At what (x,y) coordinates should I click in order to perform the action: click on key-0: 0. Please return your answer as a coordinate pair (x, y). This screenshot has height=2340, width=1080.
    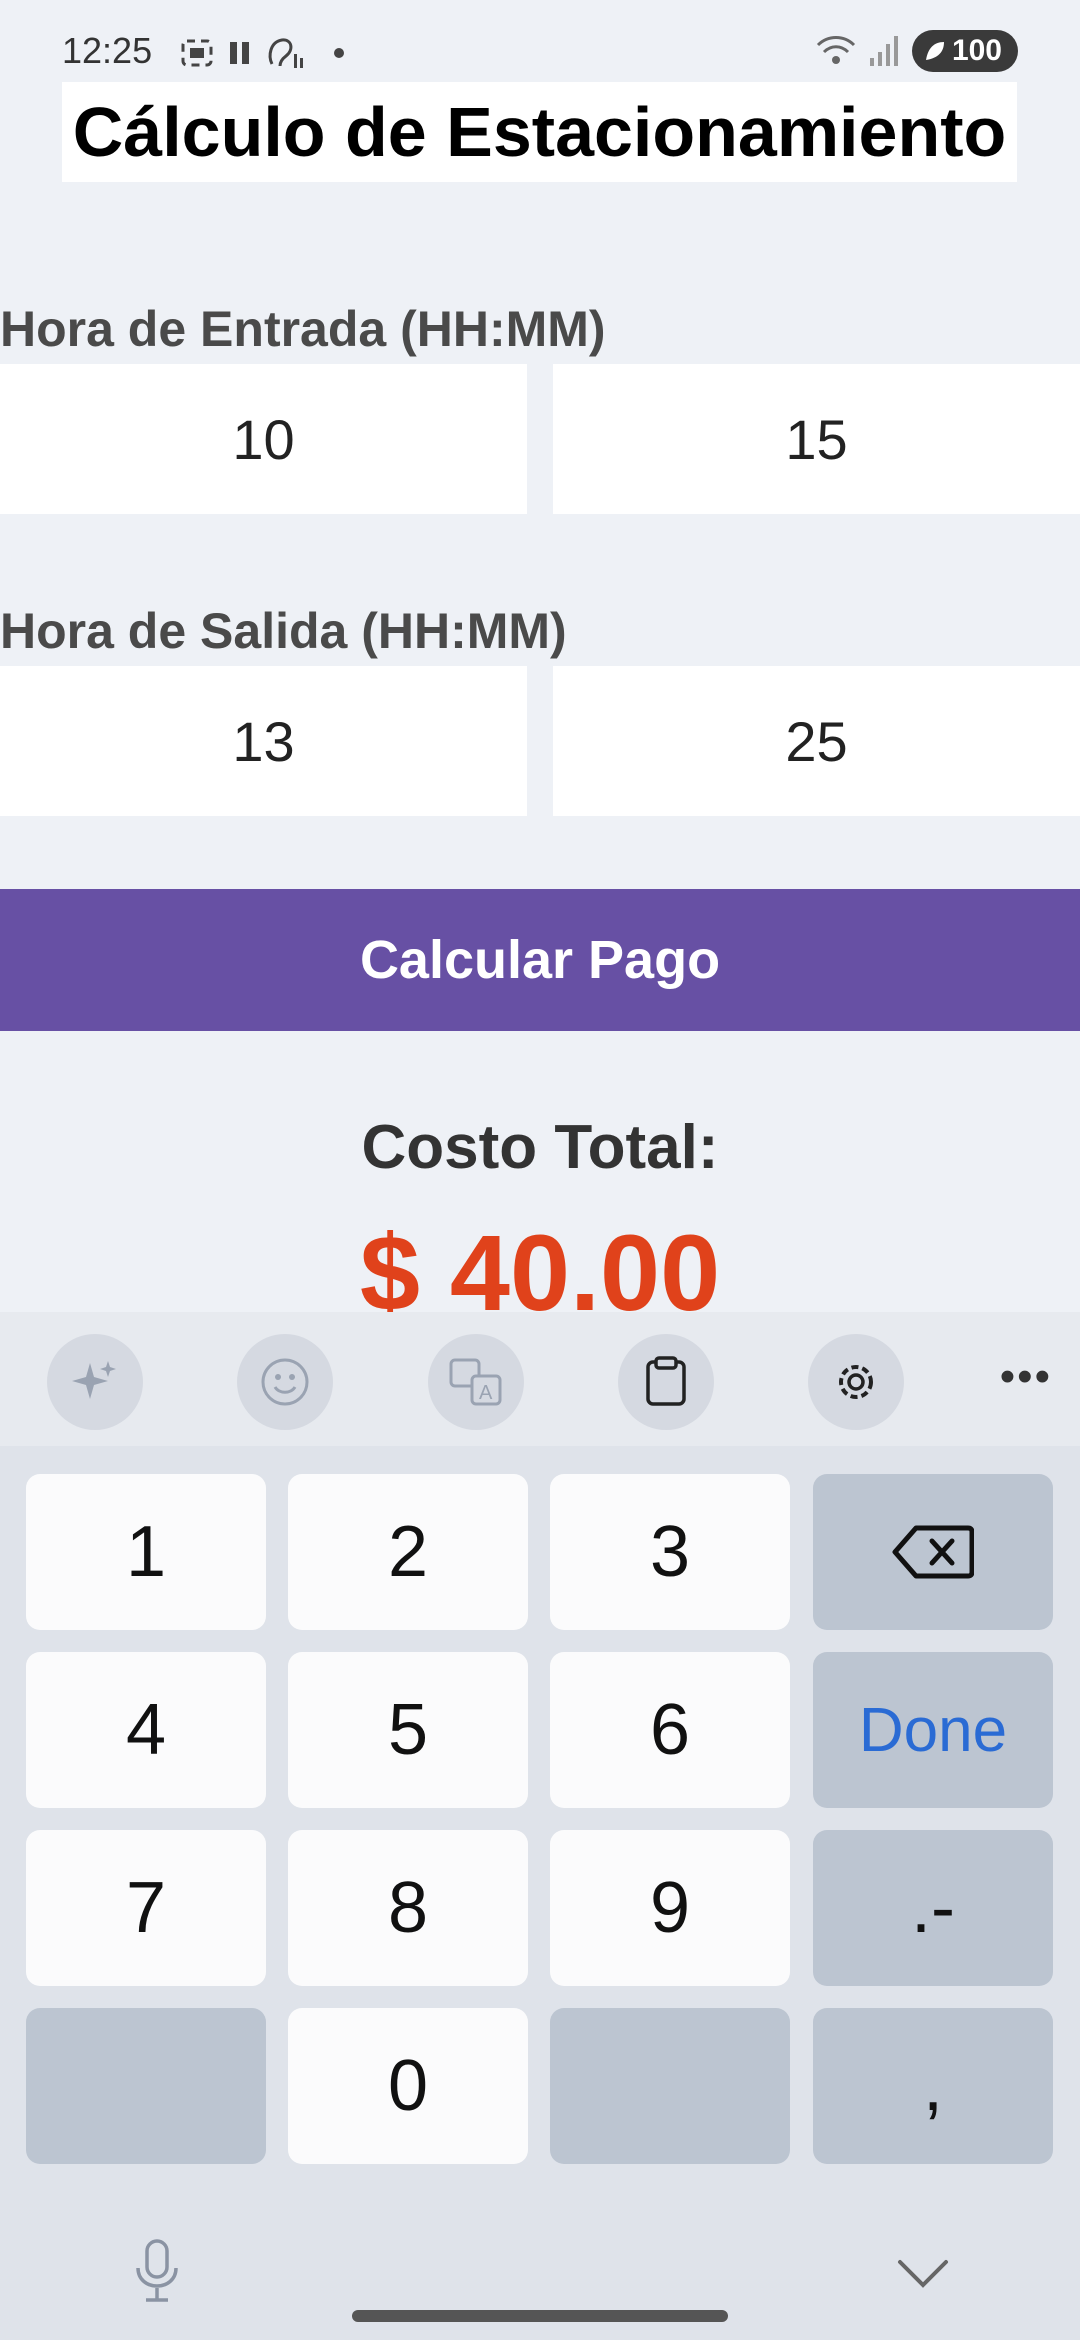
    Looking at the image, I should click on (408, 2086).